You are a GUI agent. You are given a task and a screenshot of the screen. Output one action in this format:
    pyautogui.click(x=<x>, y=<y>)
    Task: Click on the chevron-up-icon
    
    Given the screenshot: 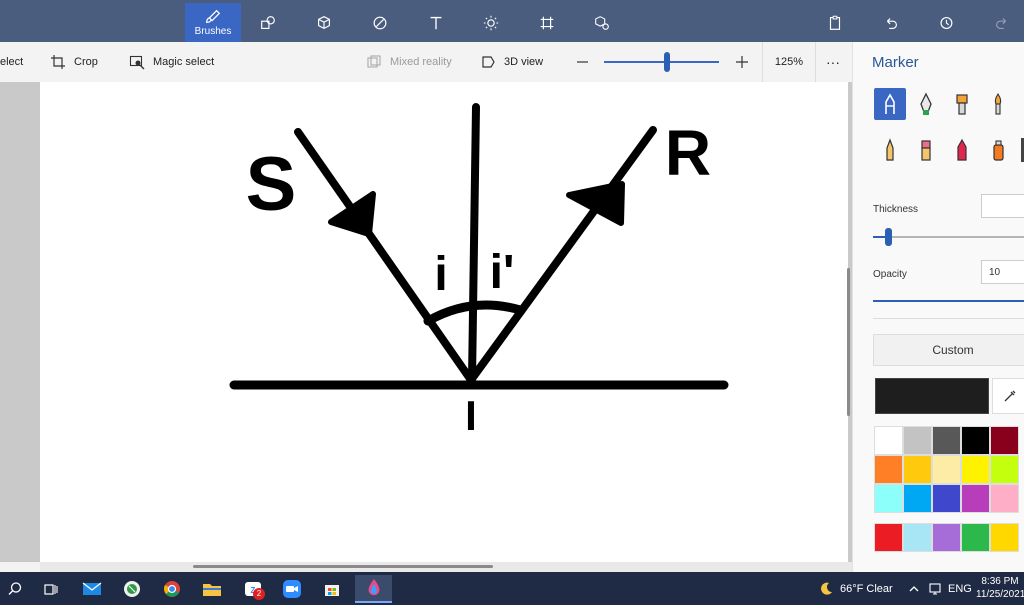 What is the action you would take?
    pyautogui.click(x=914, y=588)
    